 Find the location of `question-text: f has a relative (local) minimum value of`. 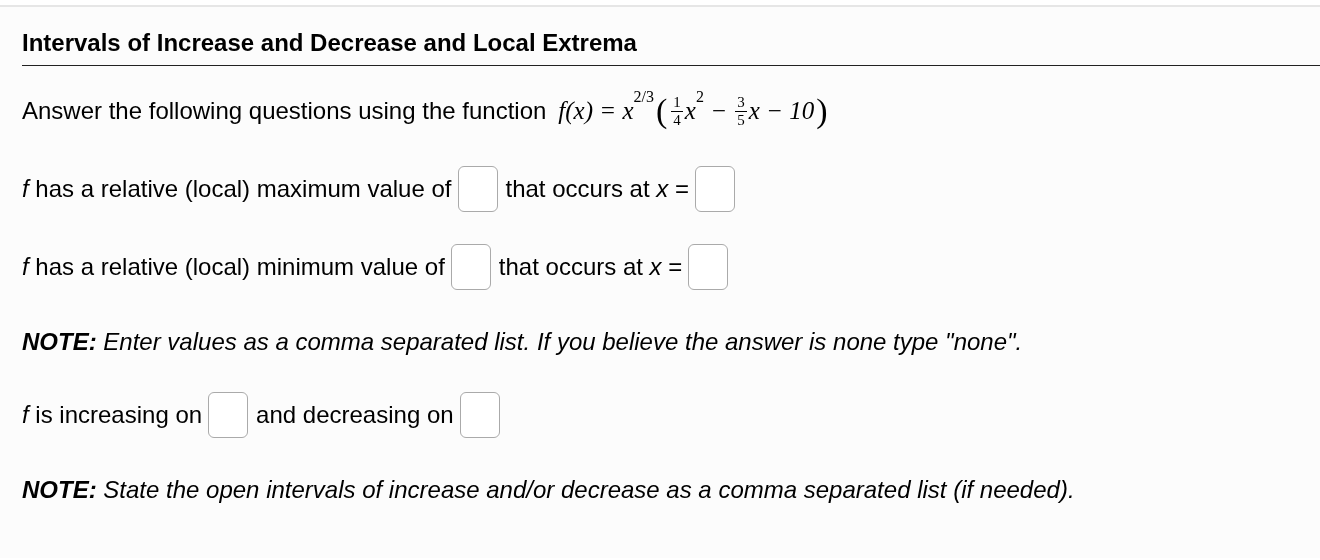

question-text: f has a relative (local) minimum value of is located at coordinates (233, 267).